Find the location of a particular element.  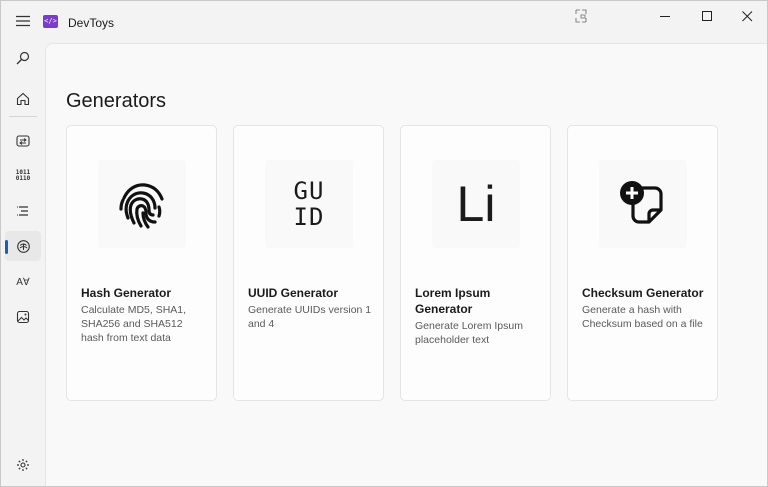

page-title: Generators is located at coordinates (116, 101).